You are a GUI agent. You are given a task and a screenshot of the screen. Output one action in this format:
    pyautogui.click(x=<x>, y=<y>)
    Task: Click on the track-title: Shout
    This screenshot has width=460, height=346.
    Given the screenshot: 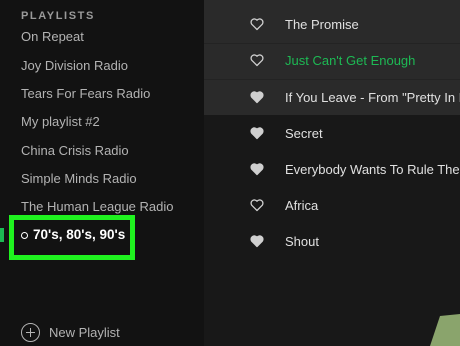 What is the action you would take?
    pyautogui.click(x=302, y=241)
    